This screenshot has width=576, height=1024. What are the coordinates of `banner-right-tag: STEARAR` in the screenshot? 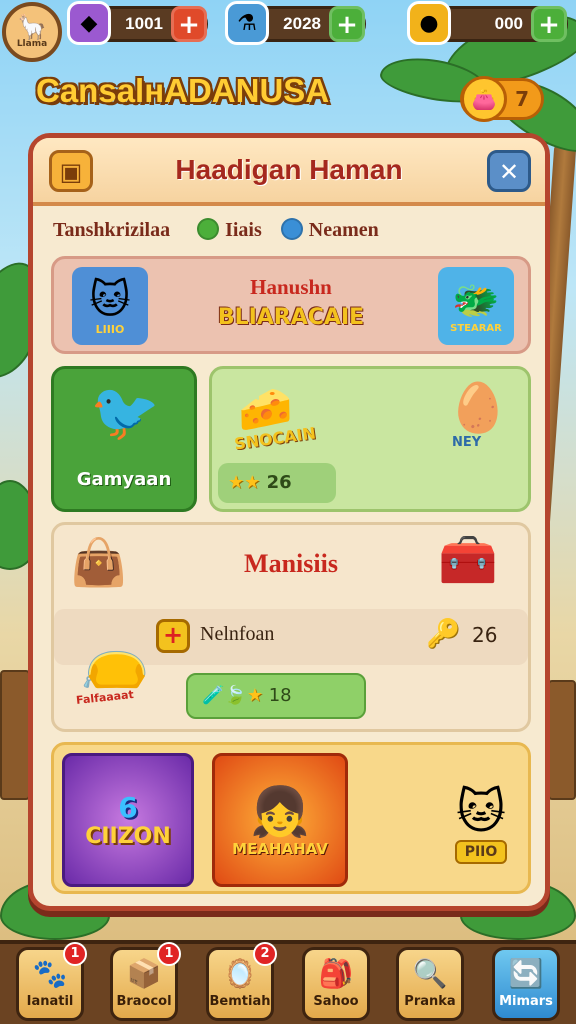 It's located at (476, 328).